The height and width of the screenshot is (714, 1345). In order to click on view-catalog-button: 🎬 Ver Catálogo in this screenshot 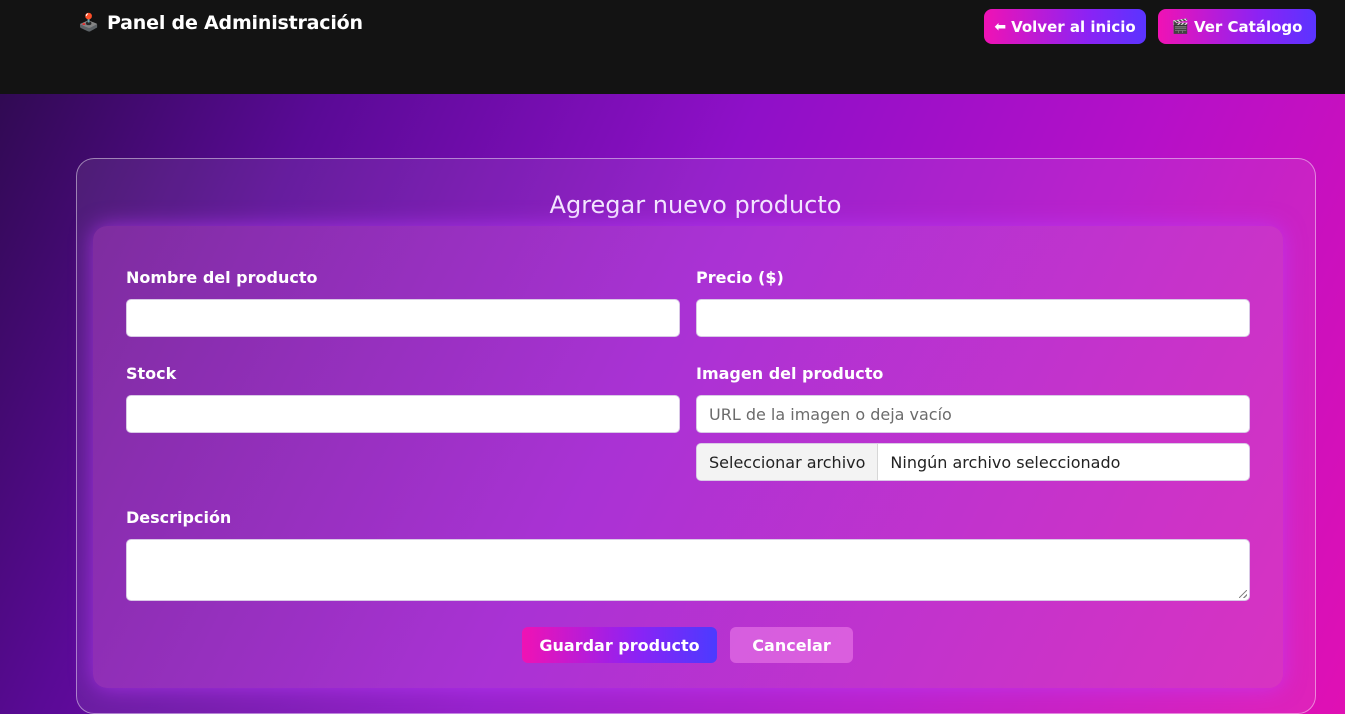, I will do `click(1237, 26)`.